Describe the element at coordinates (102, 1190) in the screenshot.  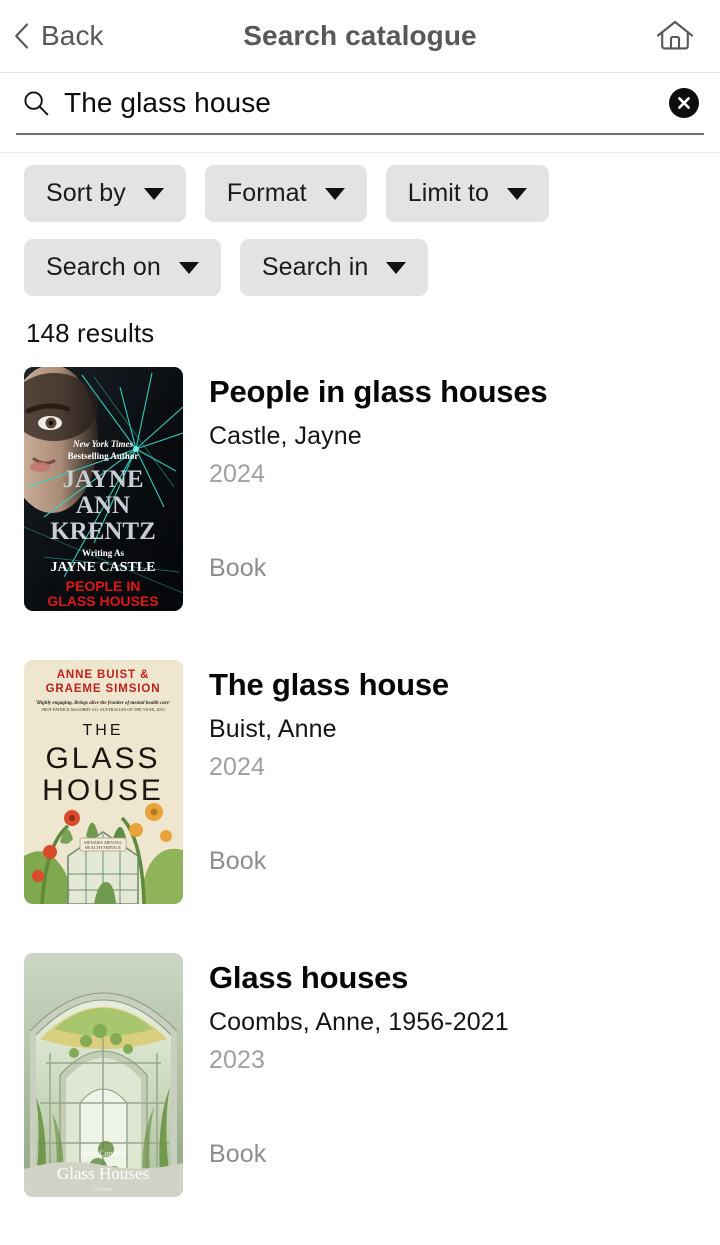
I see `svg-text: A Novel` at that location.